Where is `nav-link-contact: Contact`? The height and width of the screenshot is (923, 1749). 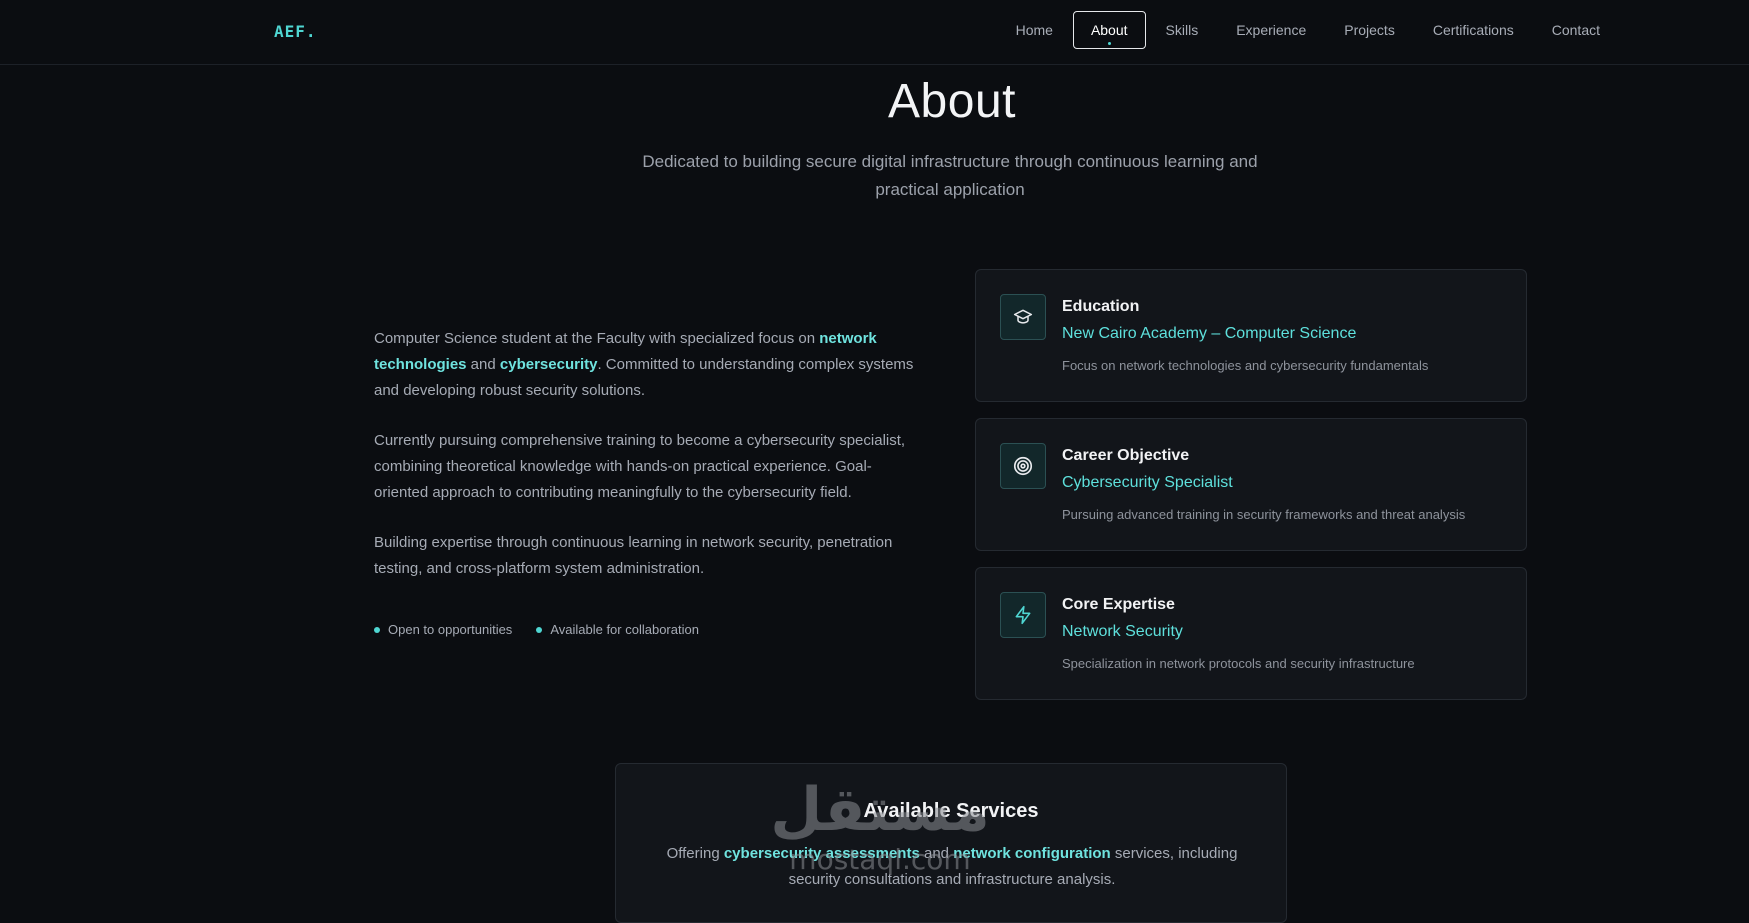
nav-link-contact: Contact is located at coordinates (1576, 30).